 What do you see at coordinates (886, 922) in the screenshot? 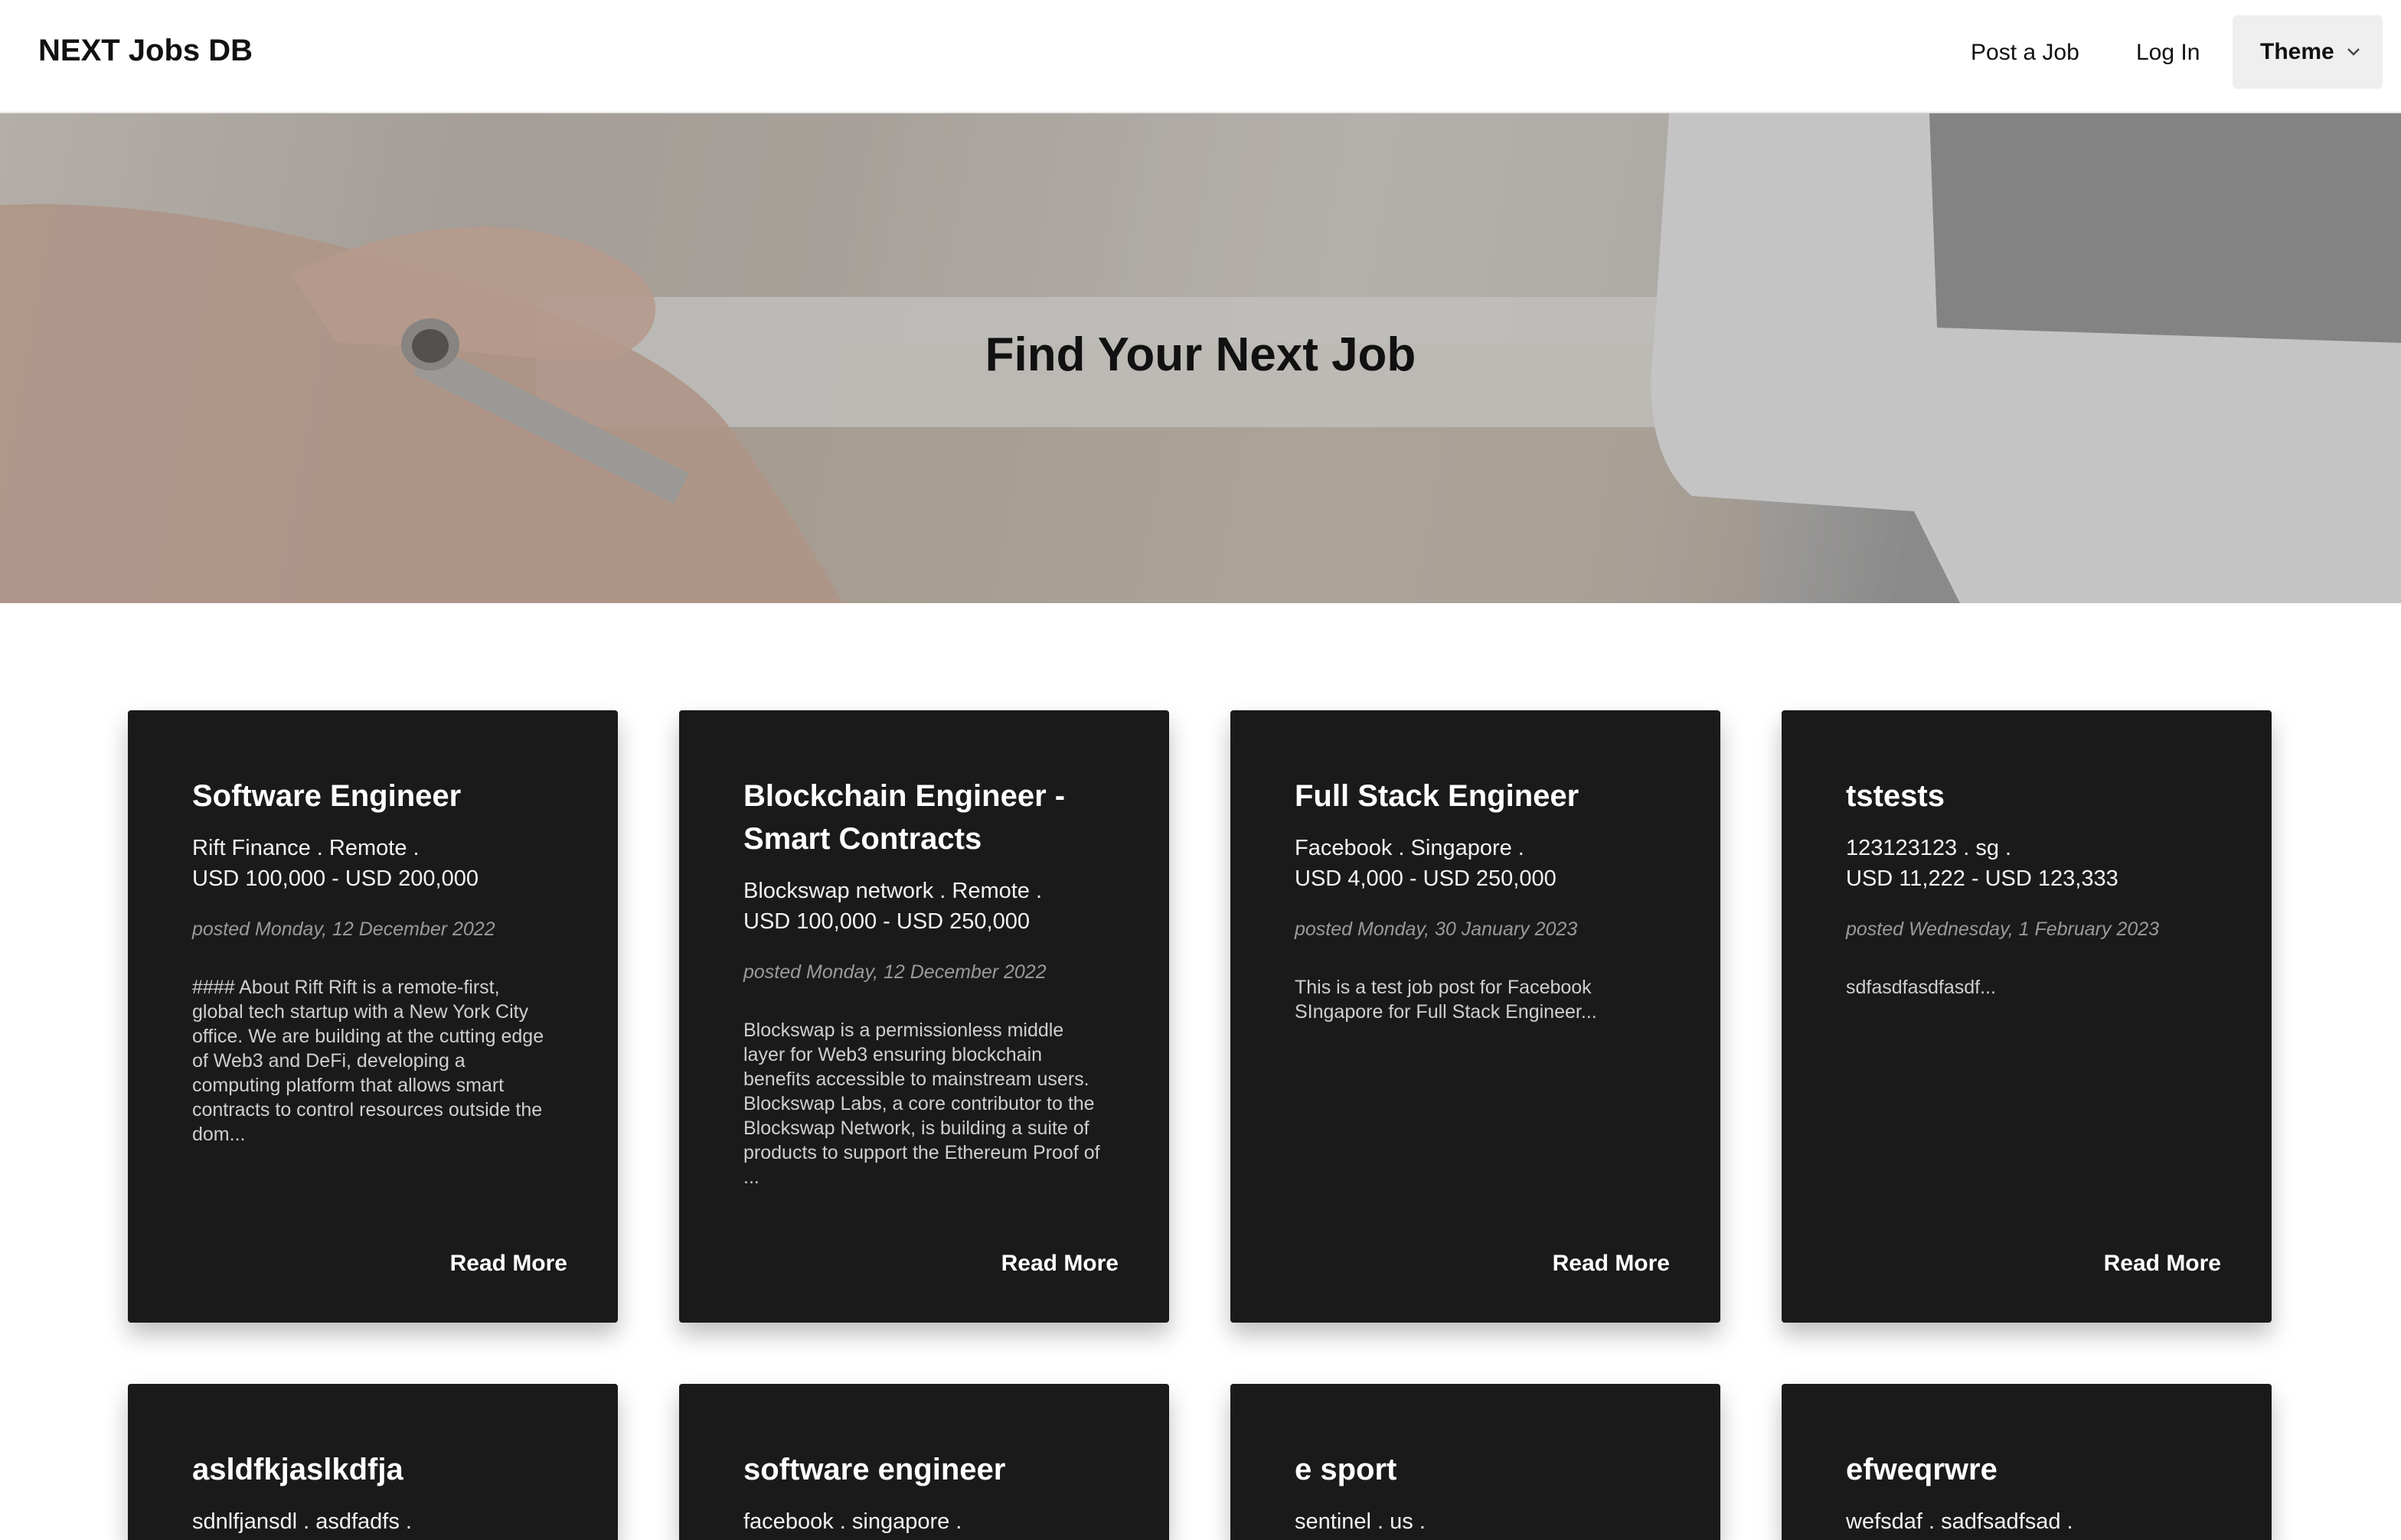
I see `job-salary: USD 100,000 - USD 250,000` at bounding box center [886, 922].